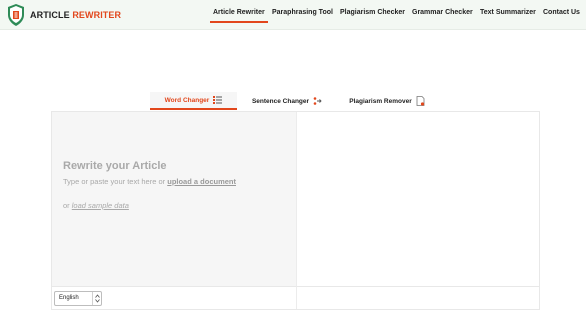  I want to click on nav-article-rewriter: Article Rewriter, so click(239, 16).